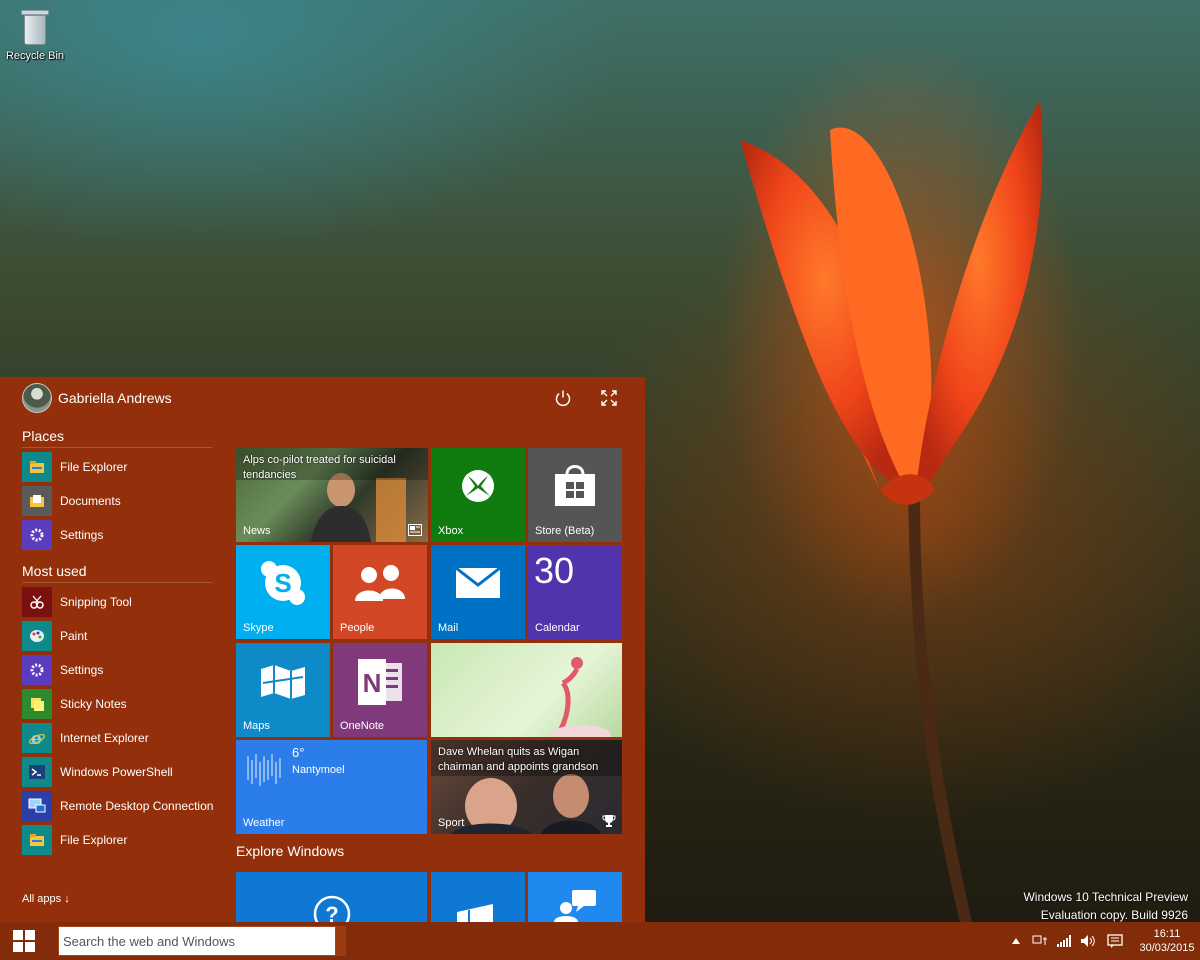 Image resolution: width=1200 pixels, height=960 pixels. Describe the element at coordinates (115, 398) in the screenshot. I see `user-name: Gabriella Andrews` at that location.